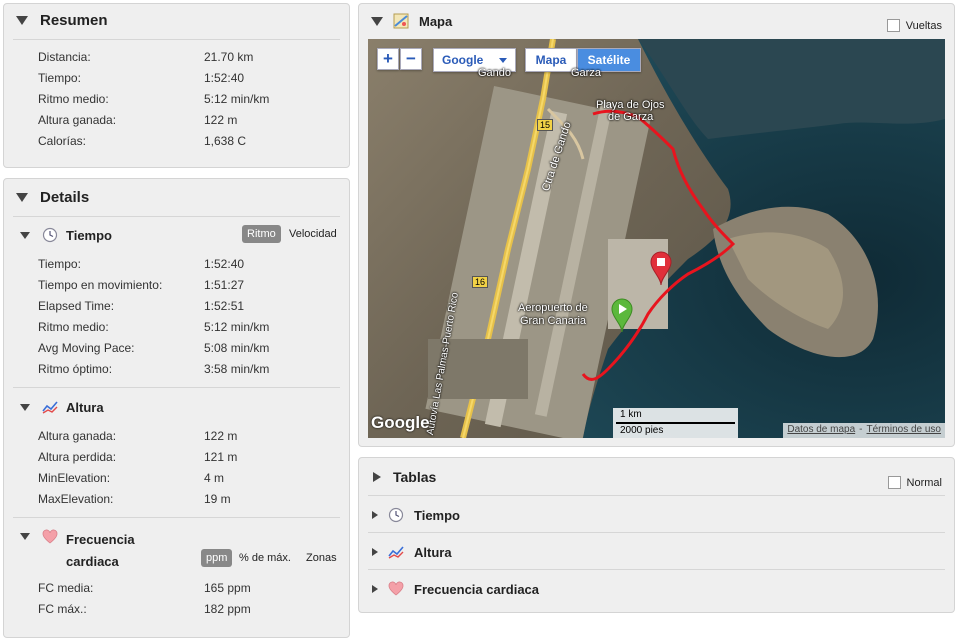  What do you see at coordinates (661, 268) in the screenshot?
I see `end-marker-icon` at bounding box center [661, 268].